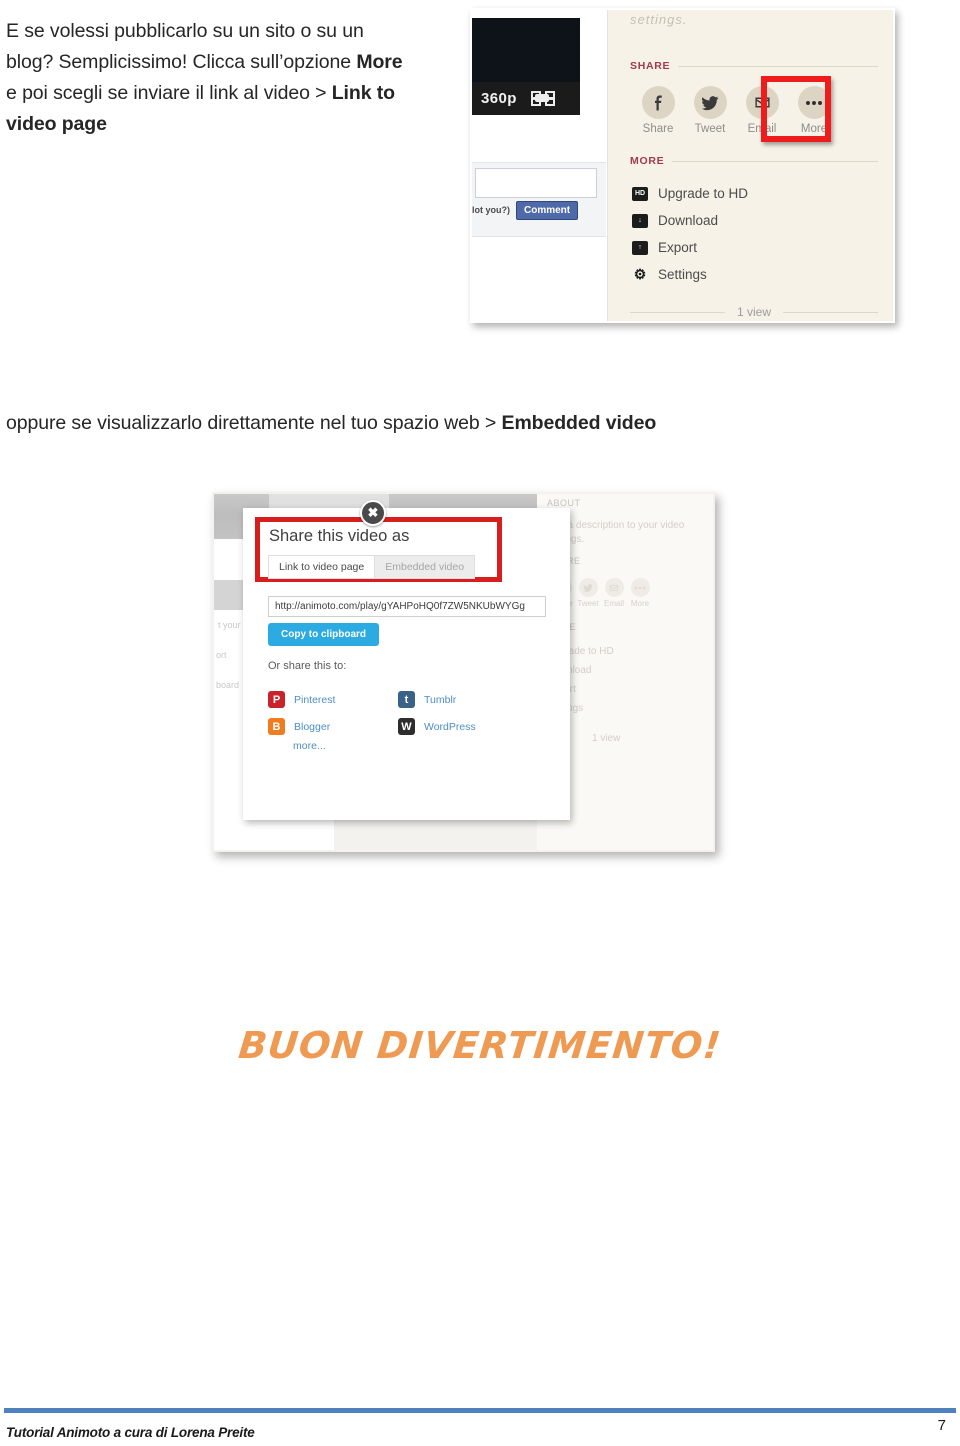 This screenshot has height=1446, width=960. I want to click on envelope-icon, so click(614, 587).